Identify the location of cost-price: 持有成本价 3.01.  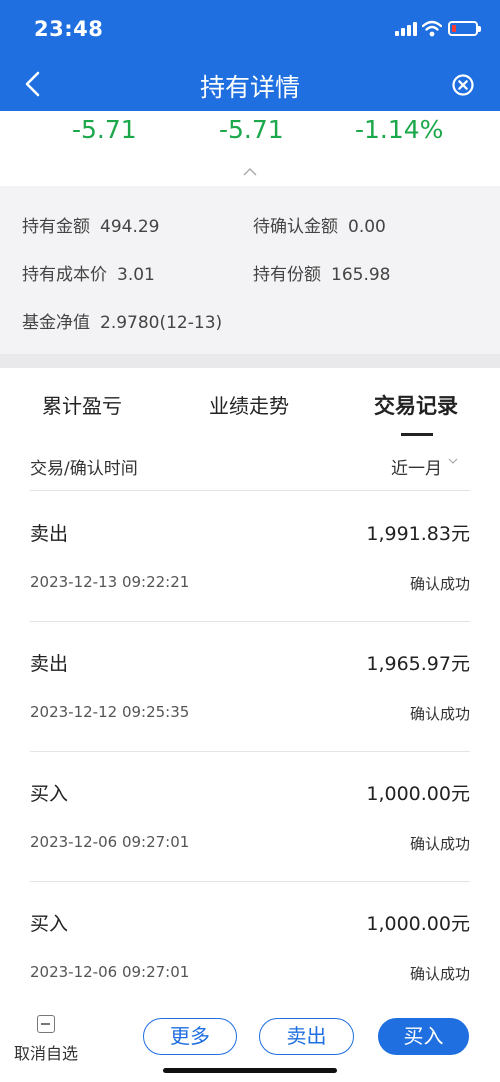
(88, 272).